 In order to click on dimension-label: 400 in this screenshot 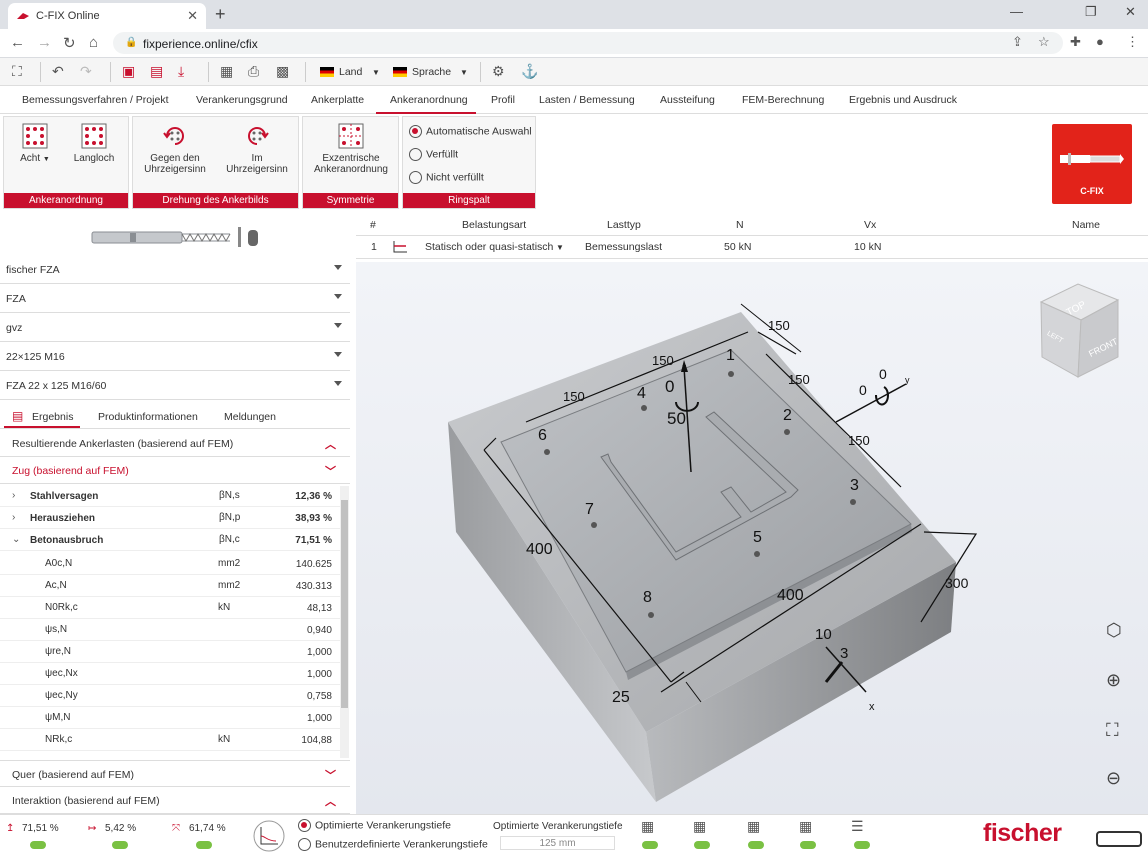, I will do `click(790, 595)`.